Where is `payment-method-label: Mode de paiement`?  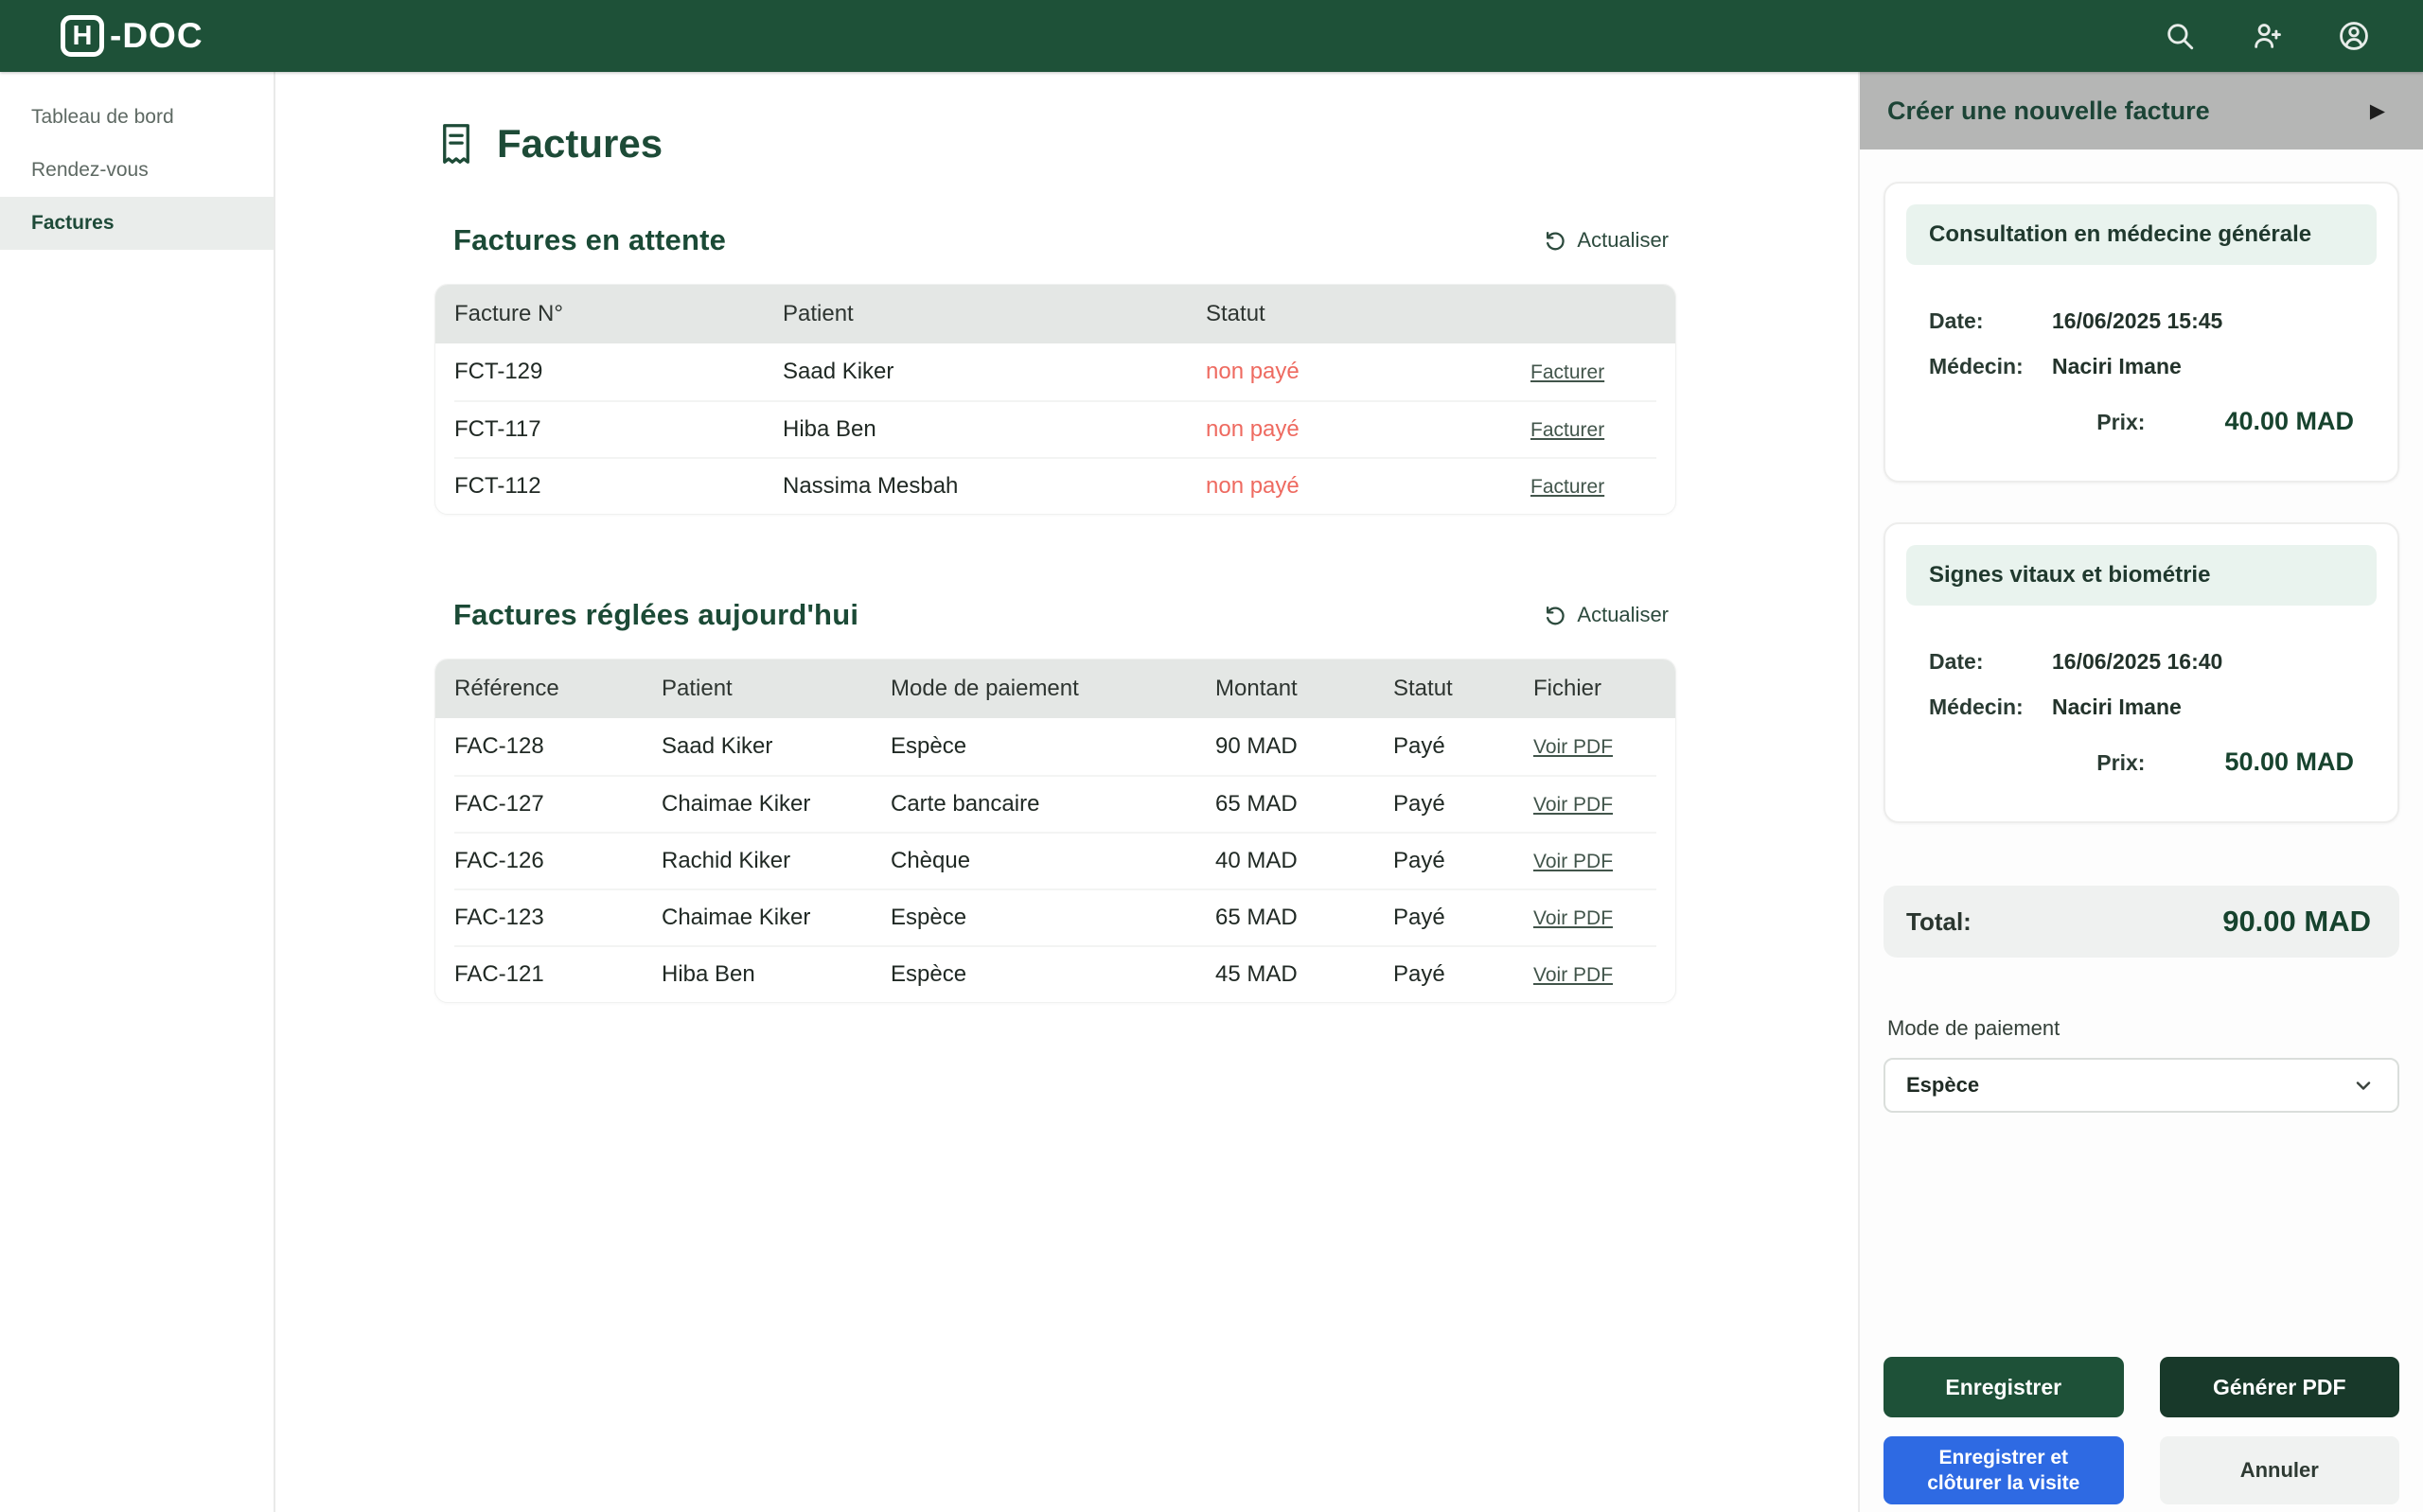
payment-method-label: Mode de paiement is located at coordinates (1973, 1028).